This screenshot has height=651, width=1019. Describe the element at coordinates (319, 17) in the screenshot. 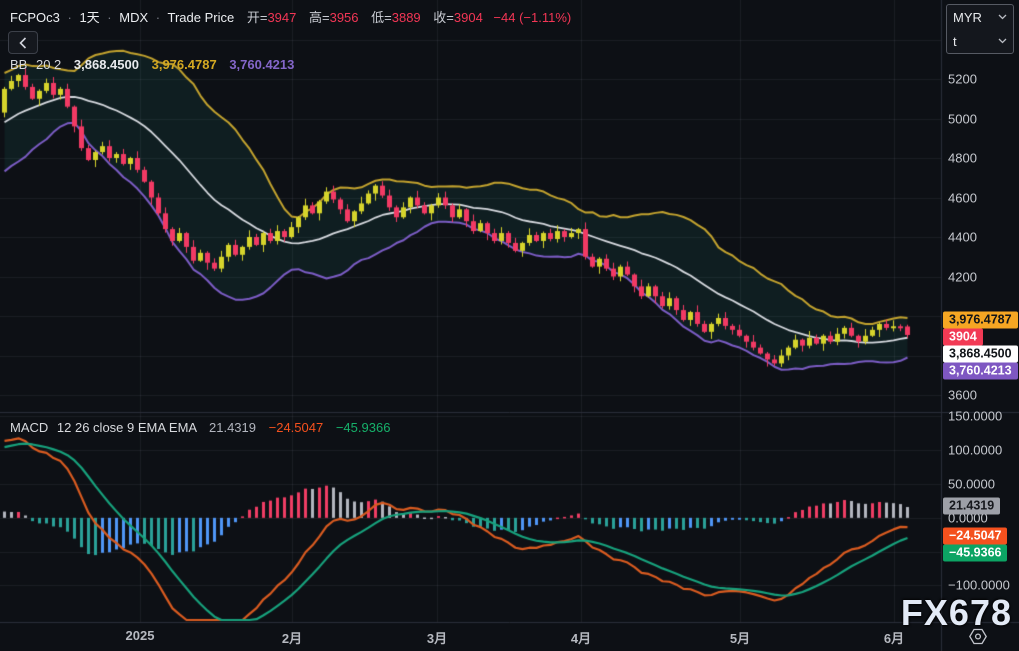

I see `high-label: 高=` at that location.